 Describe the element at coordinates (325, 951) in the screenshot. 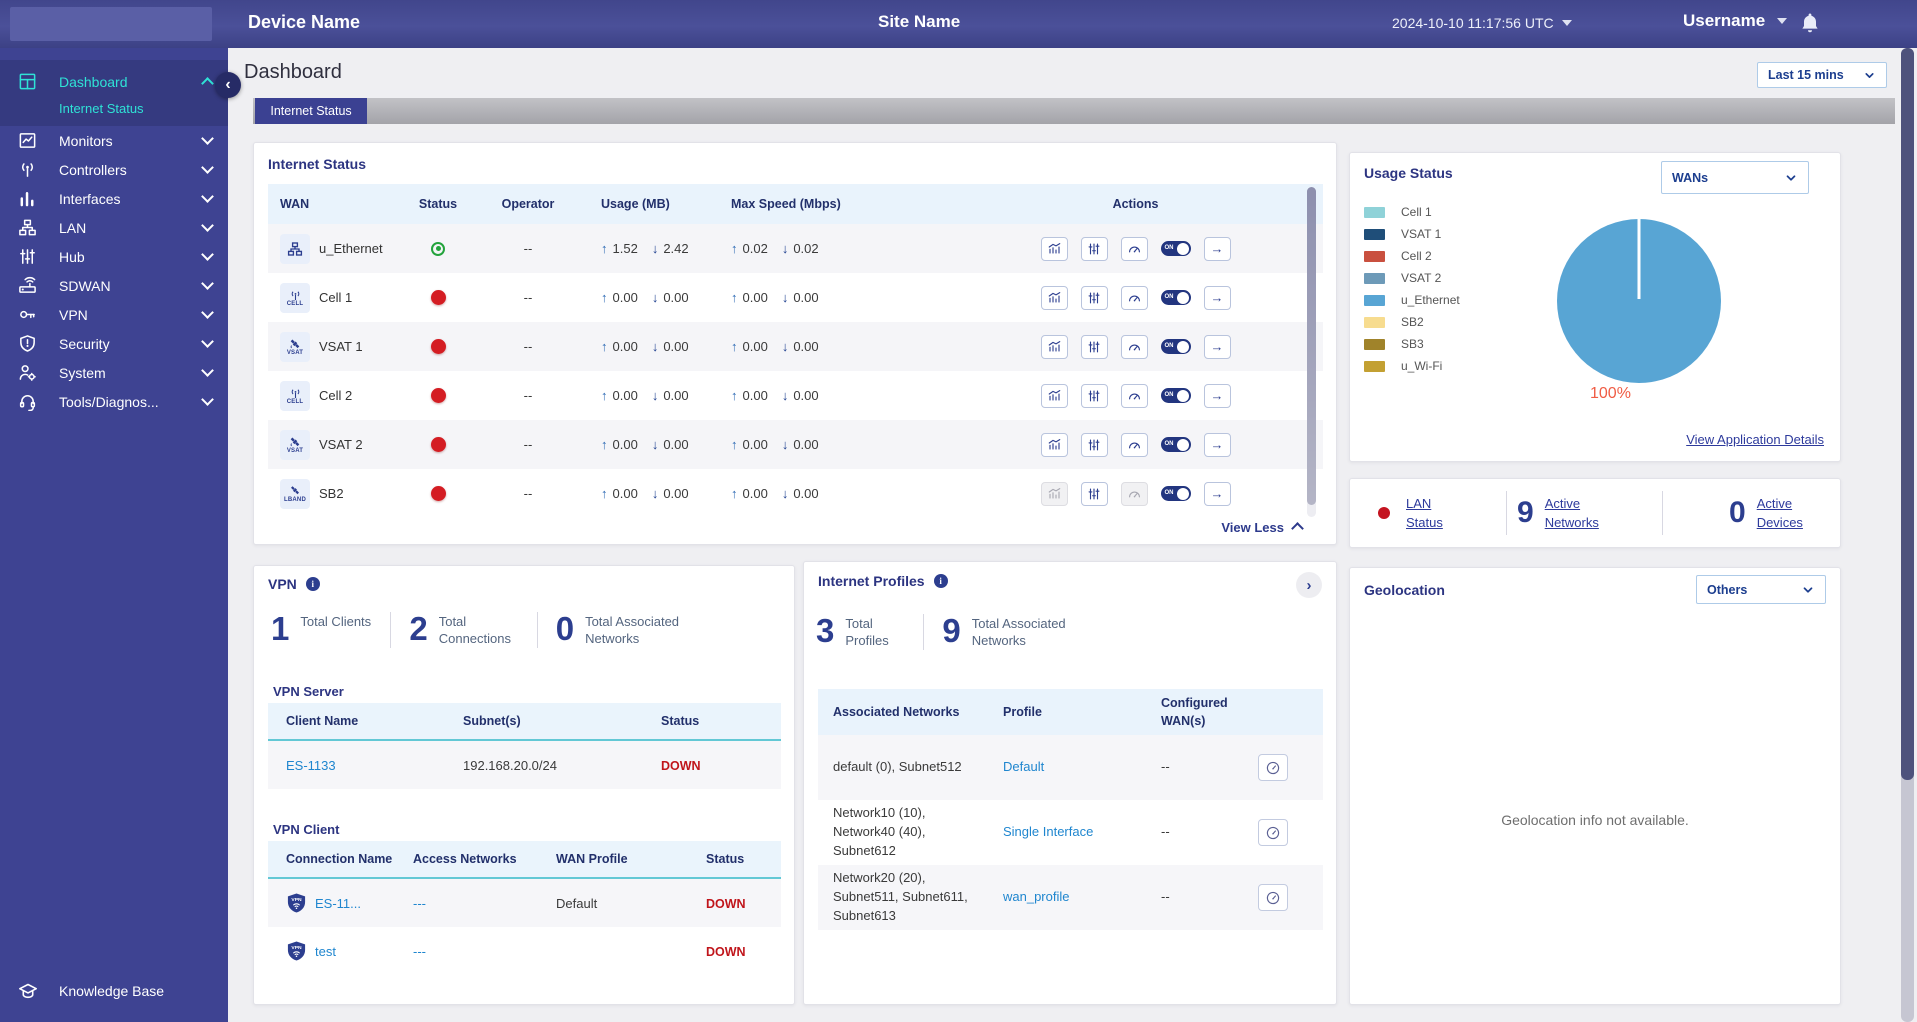

I see `vpn-connection-link: test` at that location.